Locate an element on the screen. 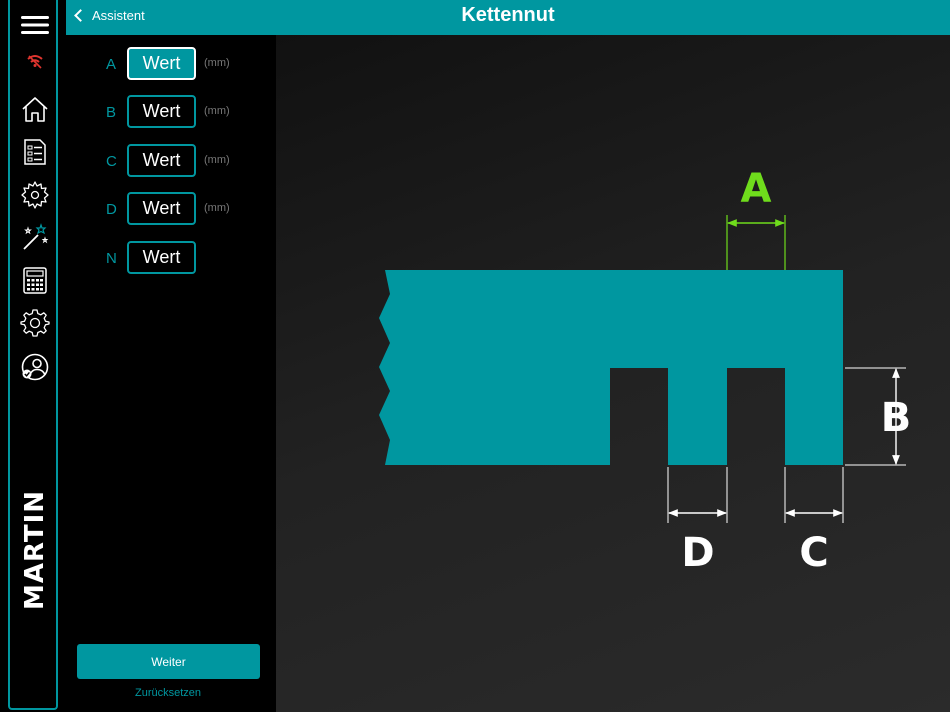 The width and height of the screenshot is (950, 712). dimension-a-label: A is located at coordinates (756, 189).